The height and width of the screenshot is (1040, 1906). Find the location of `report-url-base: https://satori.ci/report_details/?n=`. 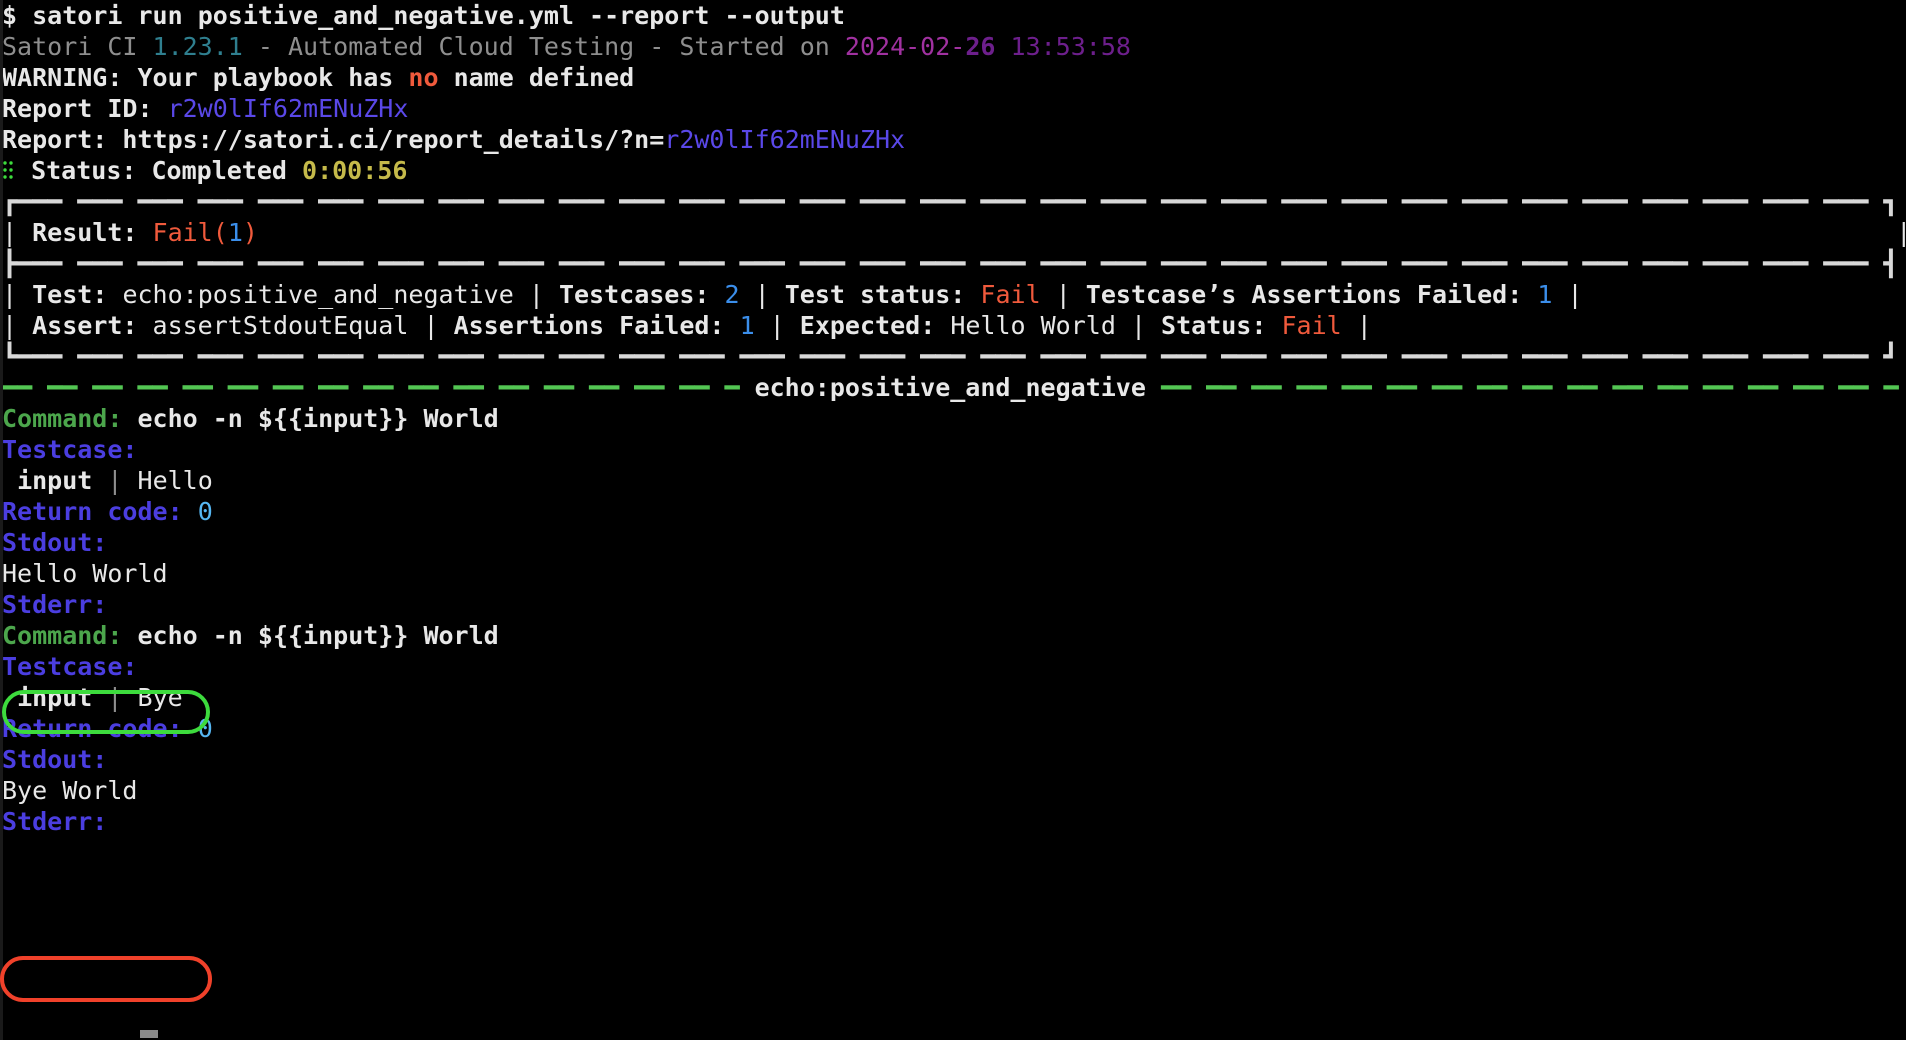

report-url-base: https://satori.ci/report_details/?n= is located at coordinates (393, 139).